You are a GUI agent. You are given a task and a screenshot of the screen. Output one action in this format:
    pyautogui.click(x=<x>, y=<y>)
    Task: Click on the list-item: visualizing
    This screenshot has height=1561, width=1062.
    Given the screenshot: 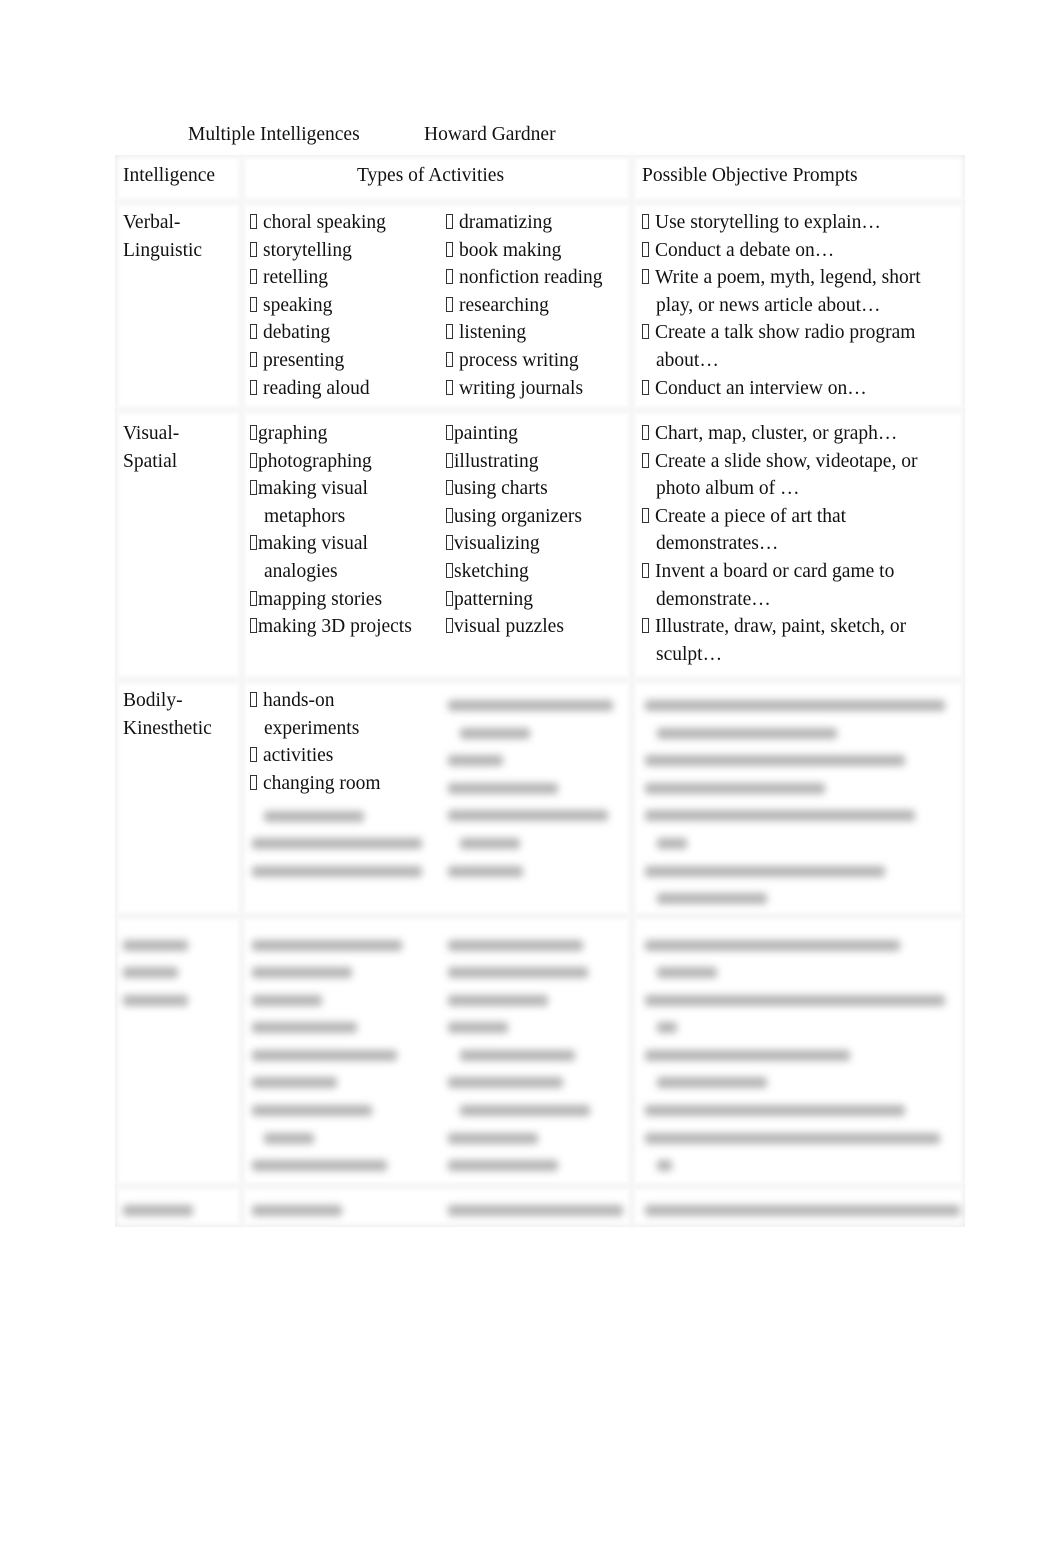 What is the action you would take?
    pyautogui.click(x=514, y=544)
    